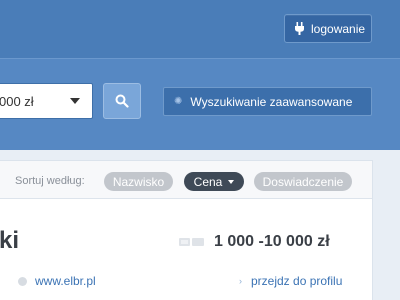 The width and height of the screenshot is (400, 300). I want to click on login-button: logowanie, so click(328, 28).